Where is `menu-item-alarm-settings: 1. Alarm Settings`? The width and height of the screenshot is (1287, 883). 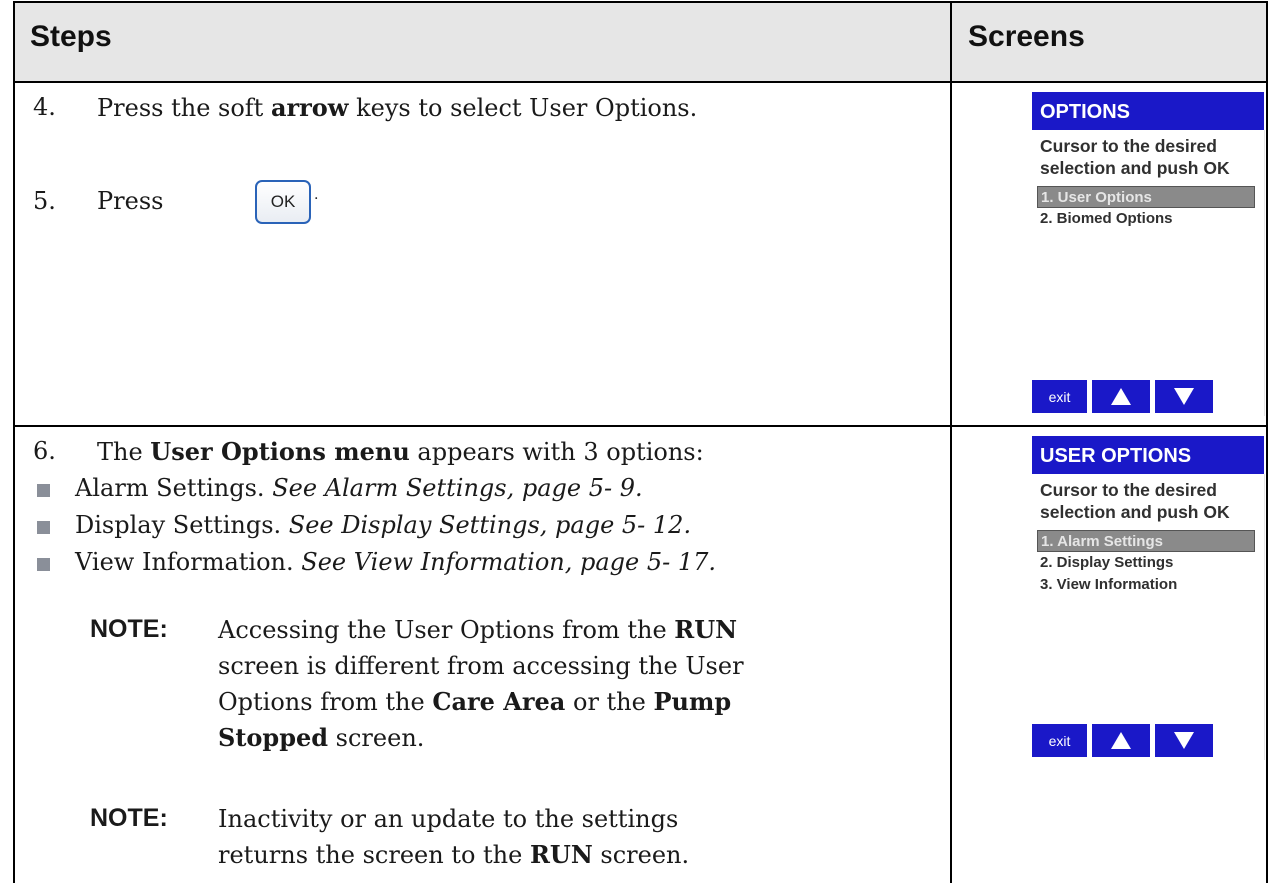
menu-item-alarm-settings: 1. Alarm Settings is located at coordinates (1146, 541).